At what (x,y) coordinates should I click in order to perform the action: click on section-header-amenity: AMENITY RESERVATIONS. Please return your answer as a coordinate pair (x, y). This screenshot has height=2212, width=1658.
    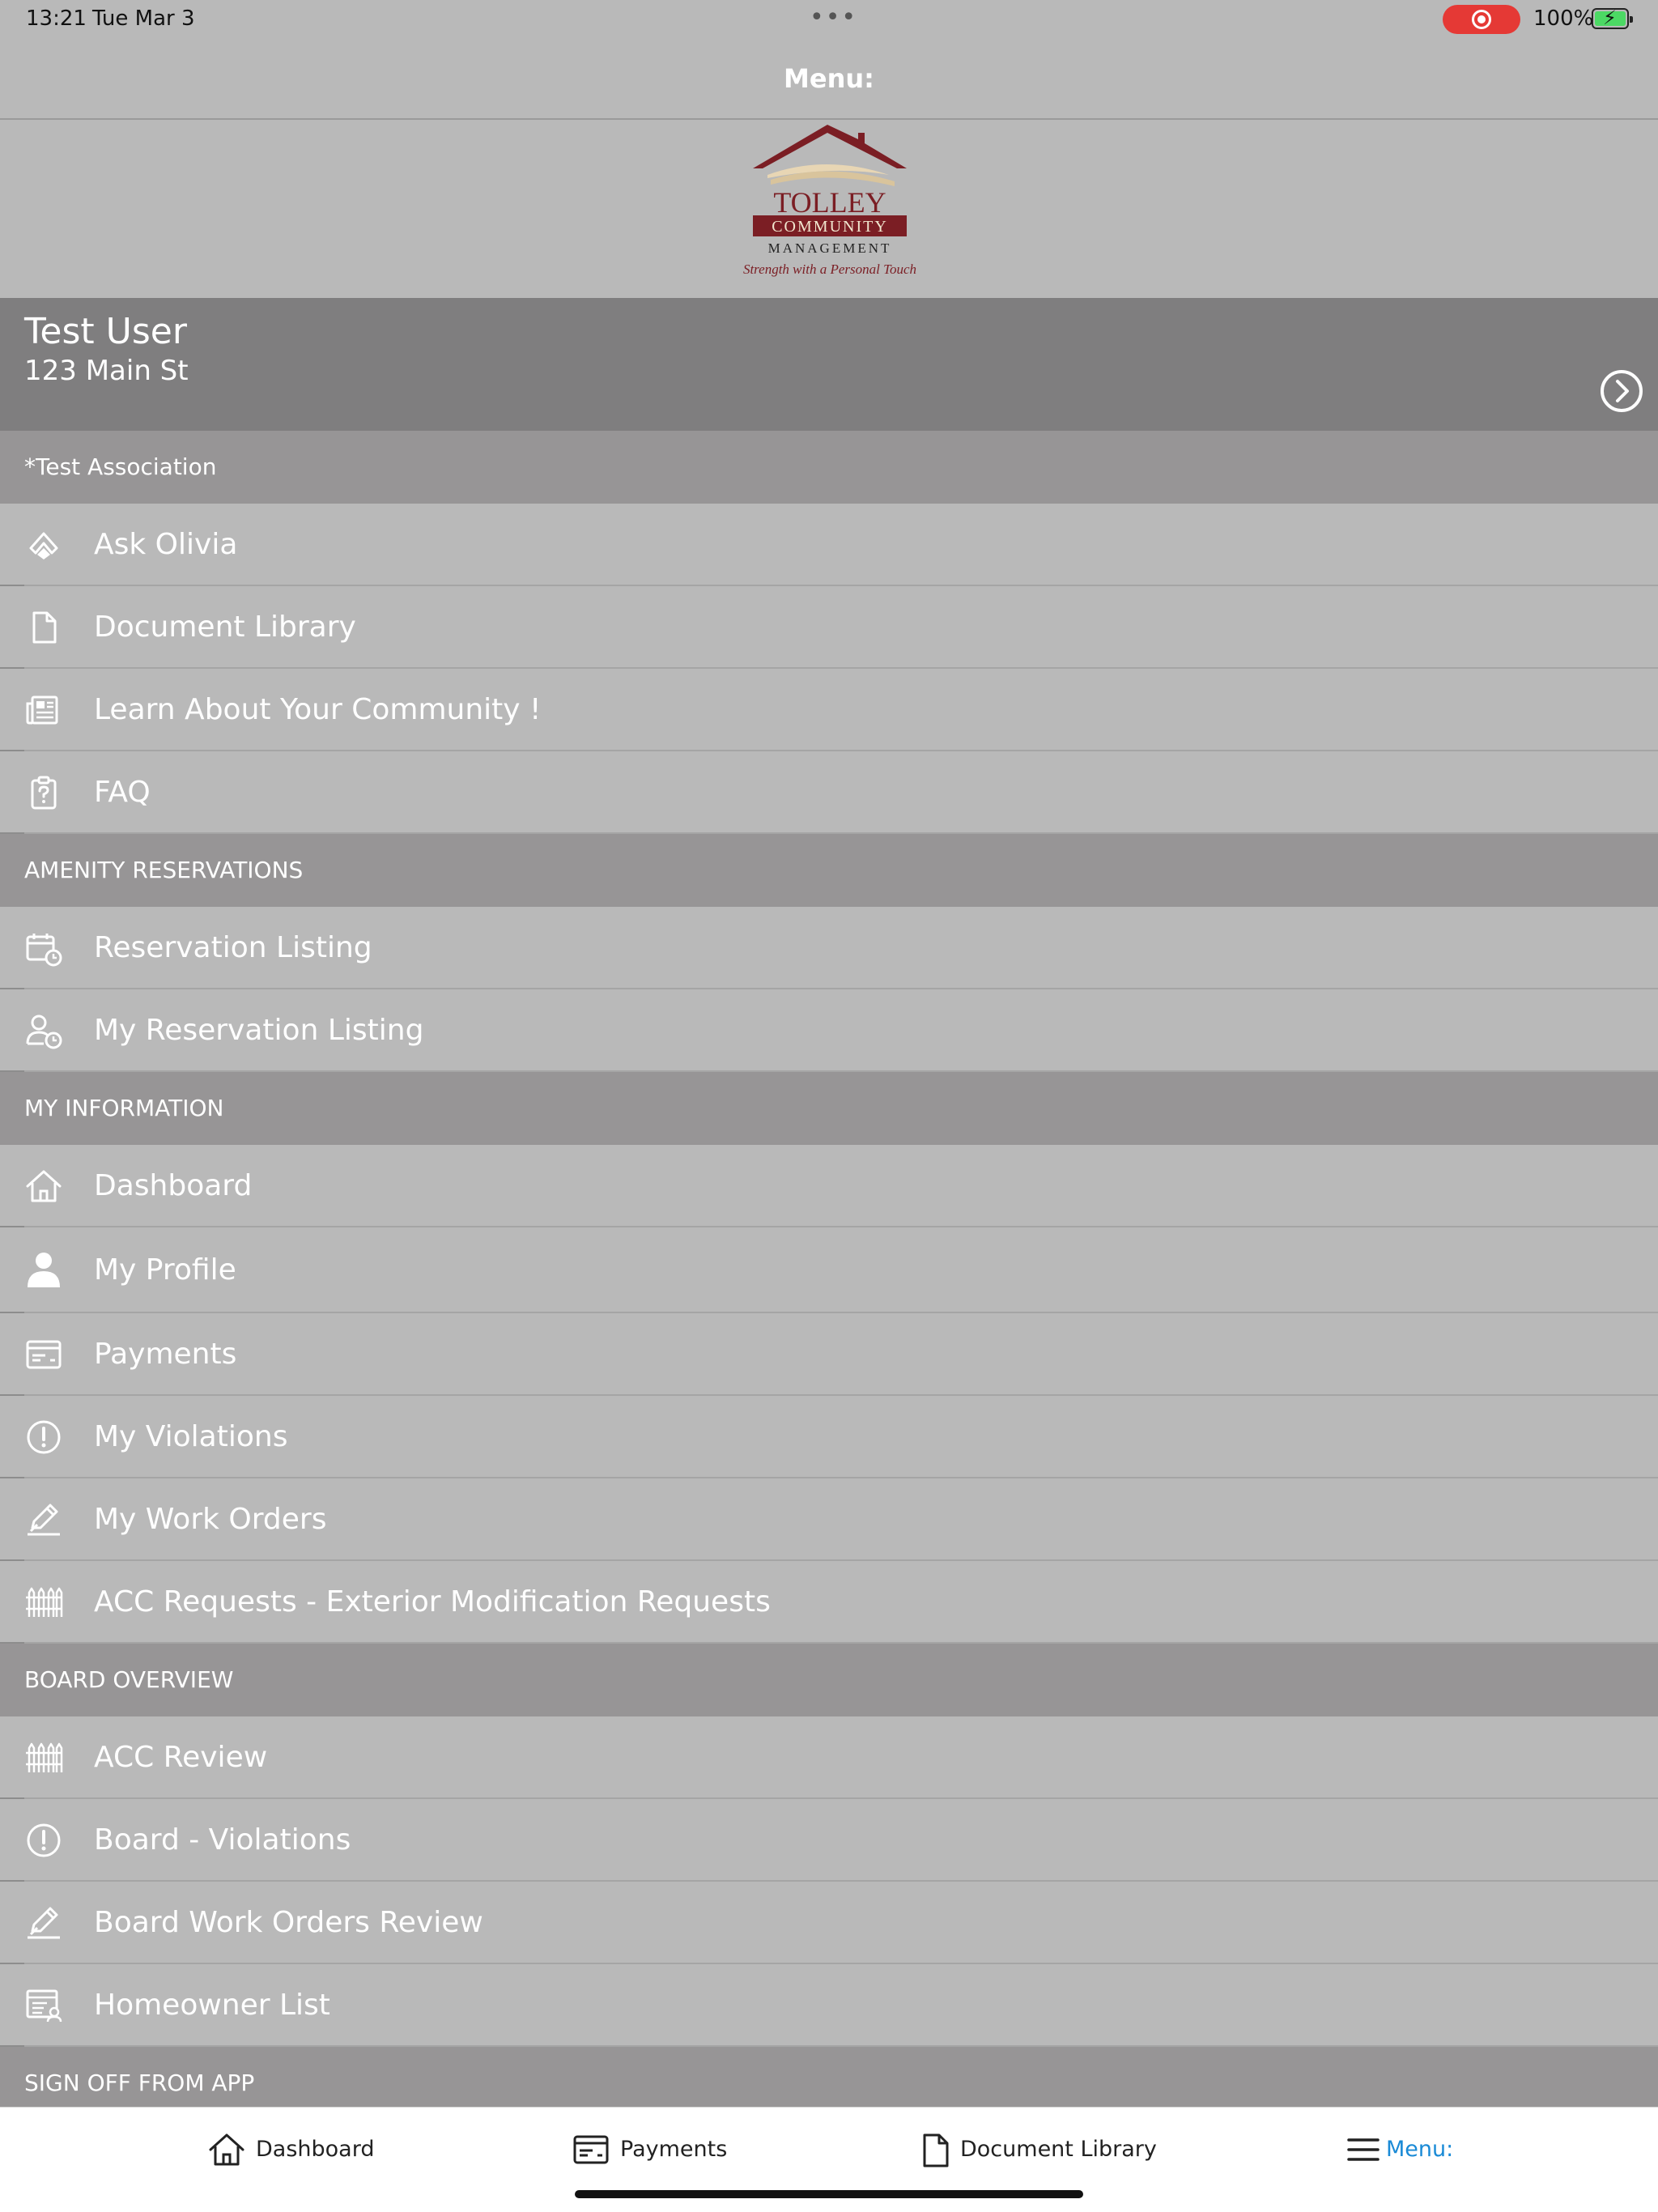
    Looking at the image, I should click on (829, 870).